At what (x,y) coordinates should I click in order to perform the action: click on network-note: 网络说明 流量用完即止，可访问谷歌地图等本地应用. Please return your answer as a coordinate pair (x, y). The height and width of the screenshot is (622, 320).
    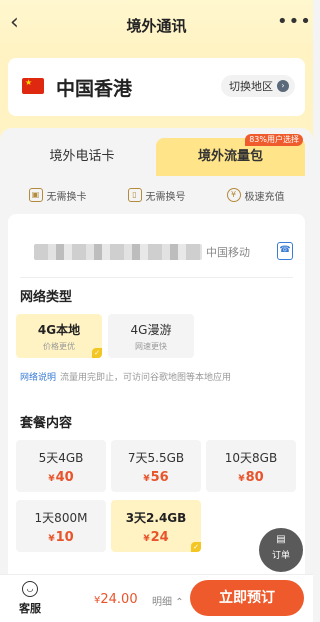
    Looking at the image, I should click on (125, 376).